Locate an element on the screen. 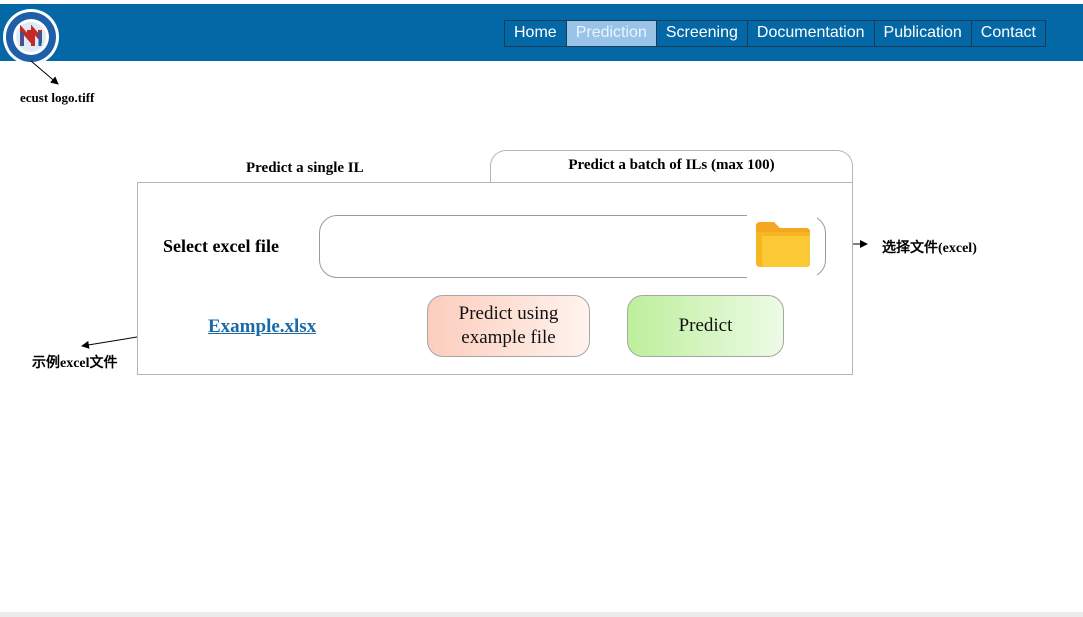 This screenshot has height=617, width=1083. predict-button-label: Predict is located at coordinates (705, 325).